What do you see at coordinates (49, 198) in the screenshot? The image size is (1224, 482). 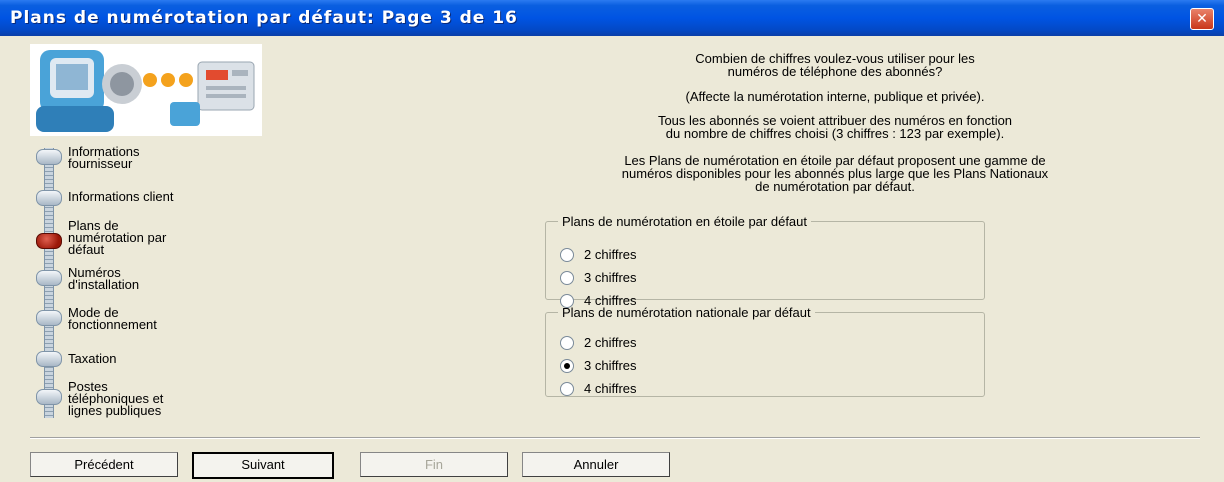 I see `step-node-client` at bounding box center [49, 198].